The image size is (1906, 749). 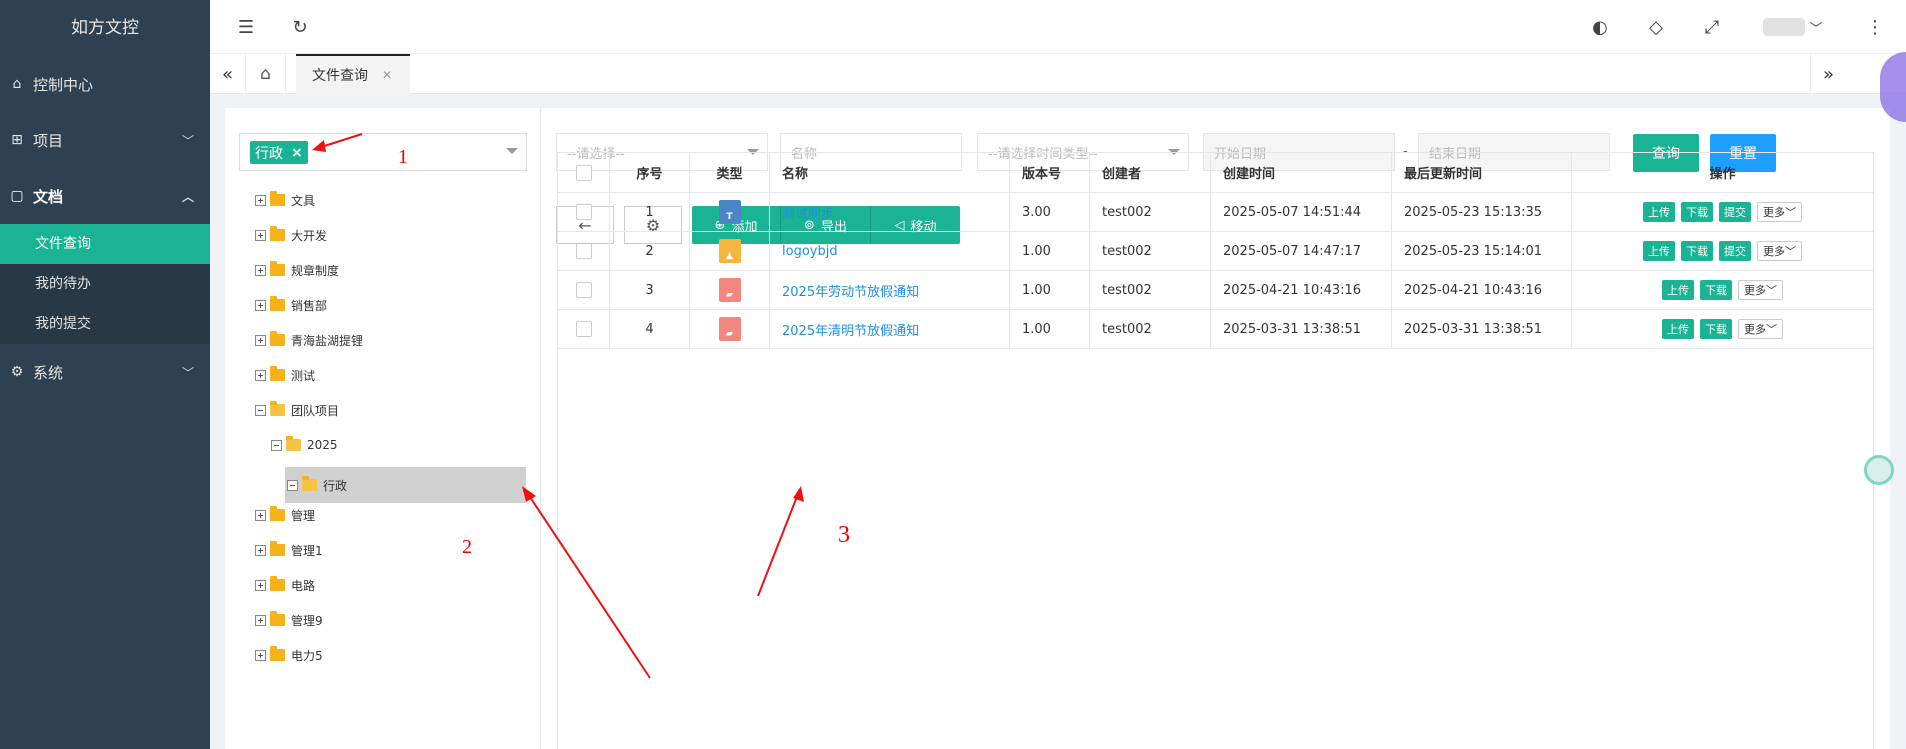 What do you see at coordinates (246, 27) in the screenshot?
I see `collapse-menu-icon: ☰` at bounding box center [246, 27].